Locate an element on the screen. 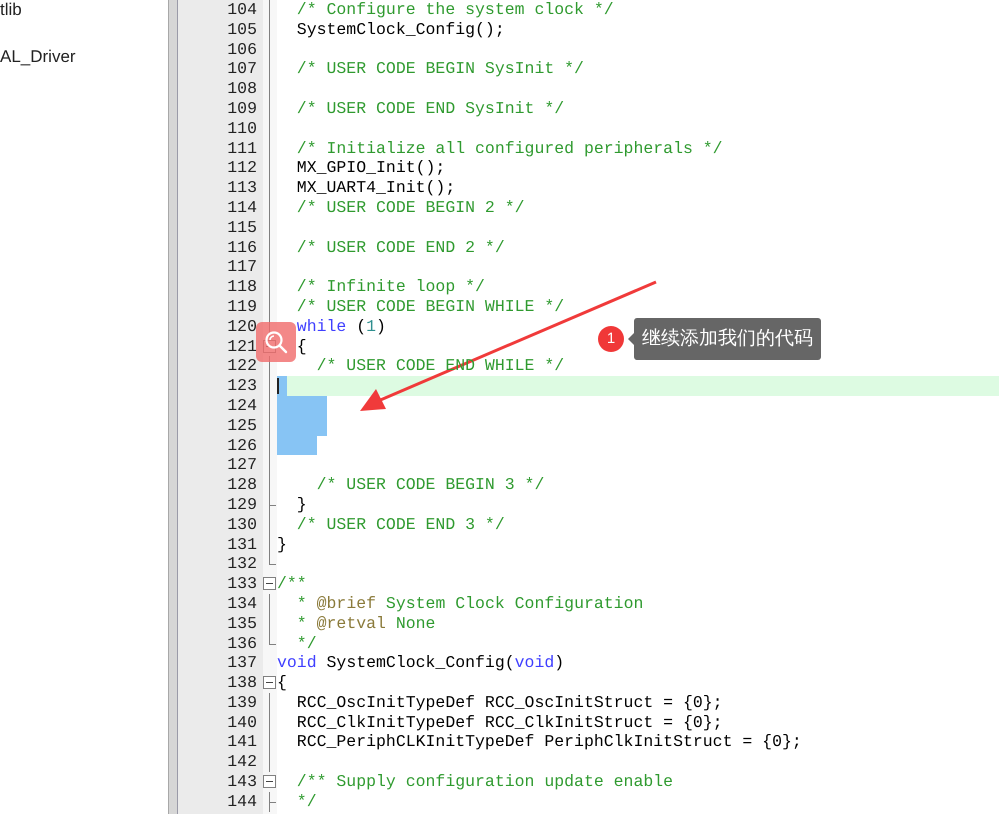  line-number: 131 is located at coordinates (242, 544).